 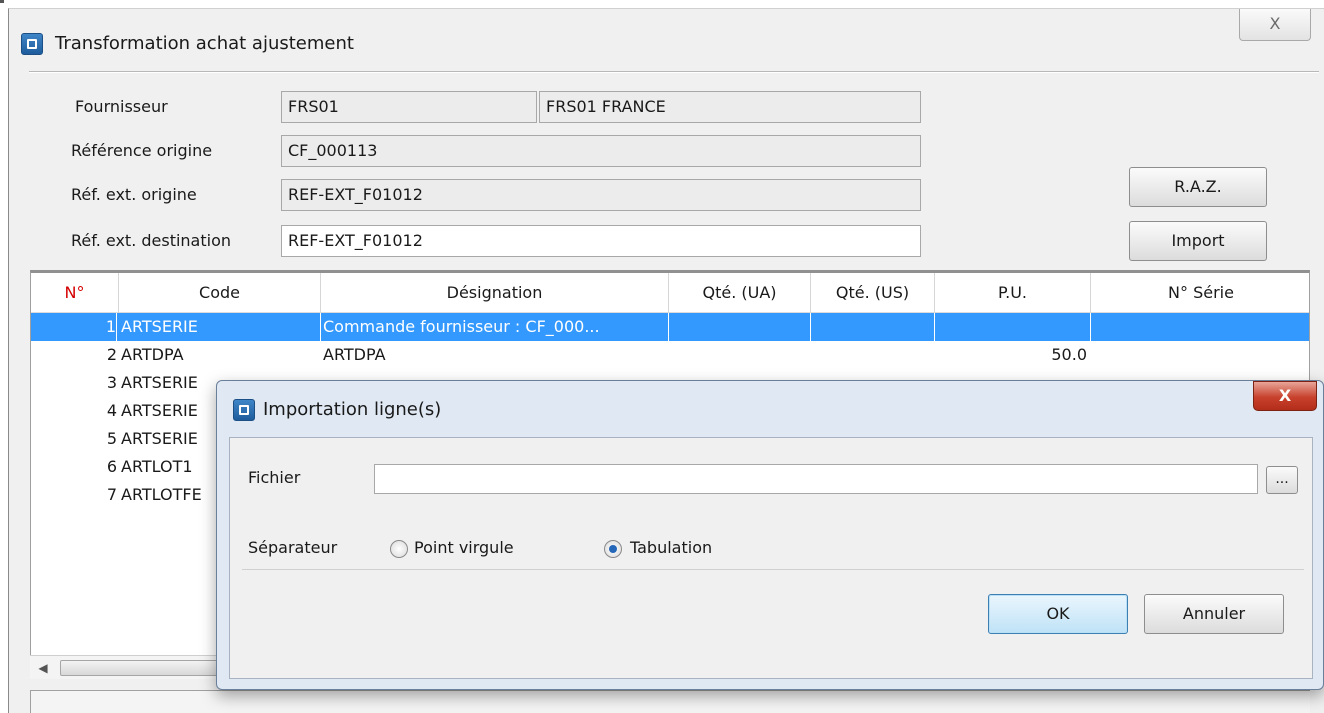 What do you see at coordinates (74, 327) in the screenshot?
I see `row-num: 1` at bounding box center [74, 327].